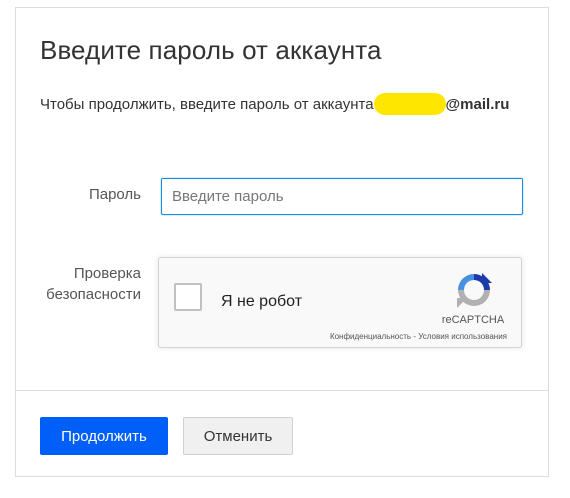 This screenshot has width=570, height=498. What do you see at coordinates (90, 284) in the screenshot?
I see `security-check-label: Проверка безопасности` at bounding box center [90, 284].